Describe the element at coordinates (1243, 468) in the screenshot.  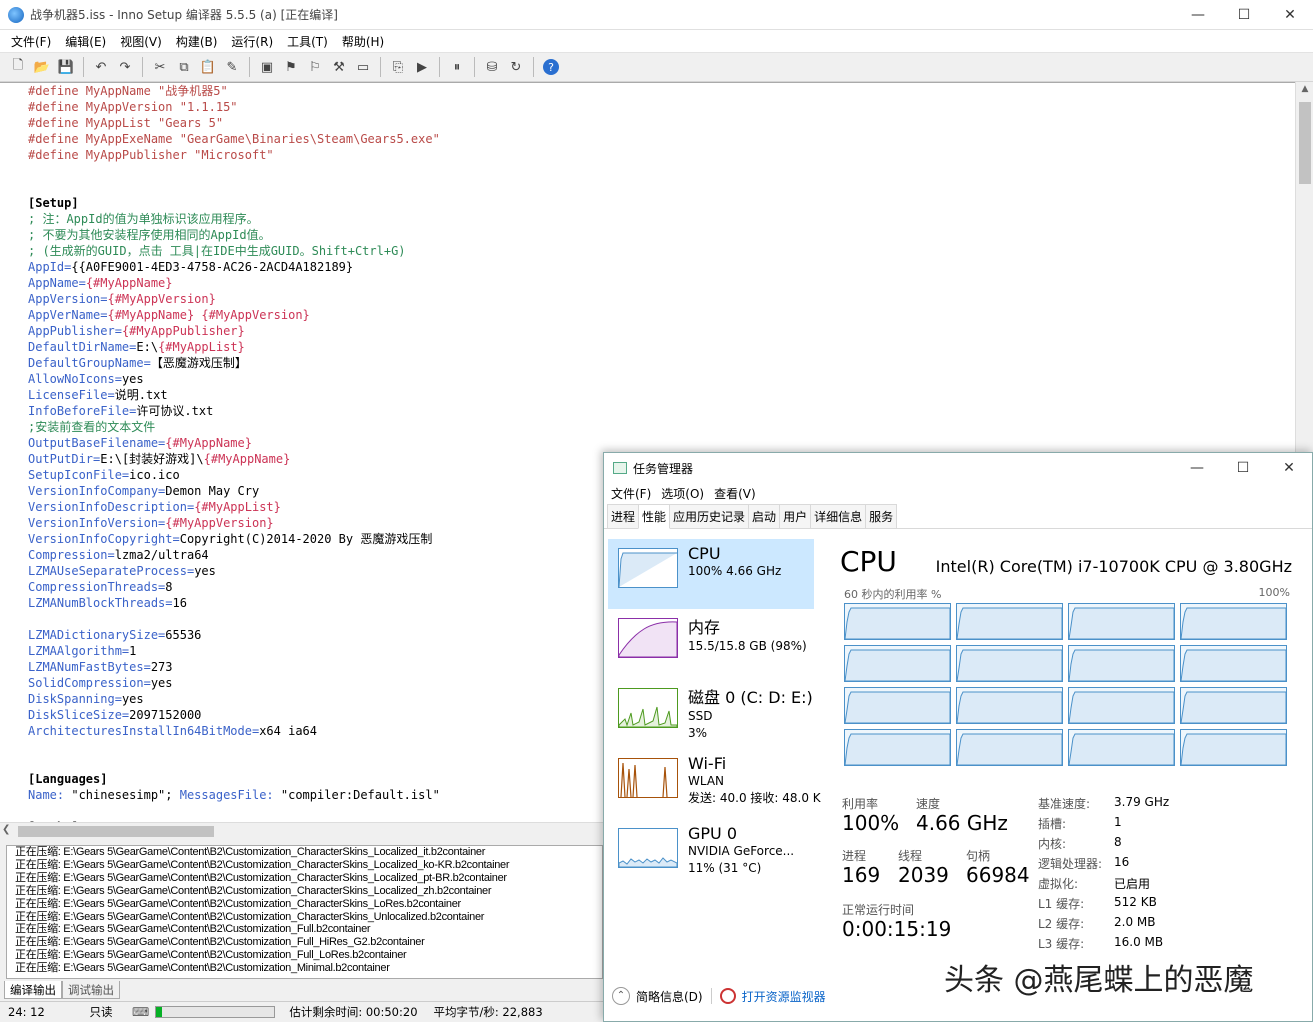
I see `tm-maximize-button: ☐` at that location.